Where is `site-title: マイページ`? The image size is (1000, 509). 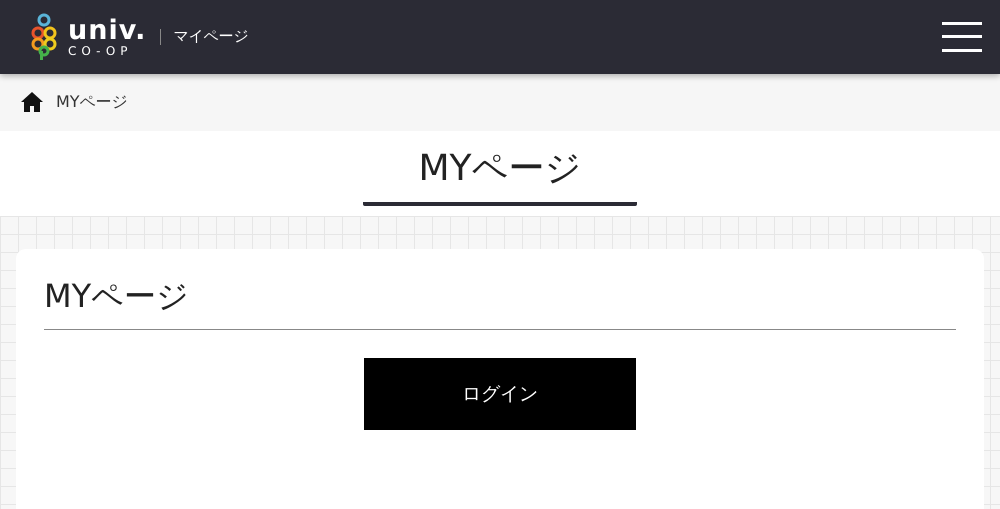 site-title: マイページ is located at coordinates (210, 36).